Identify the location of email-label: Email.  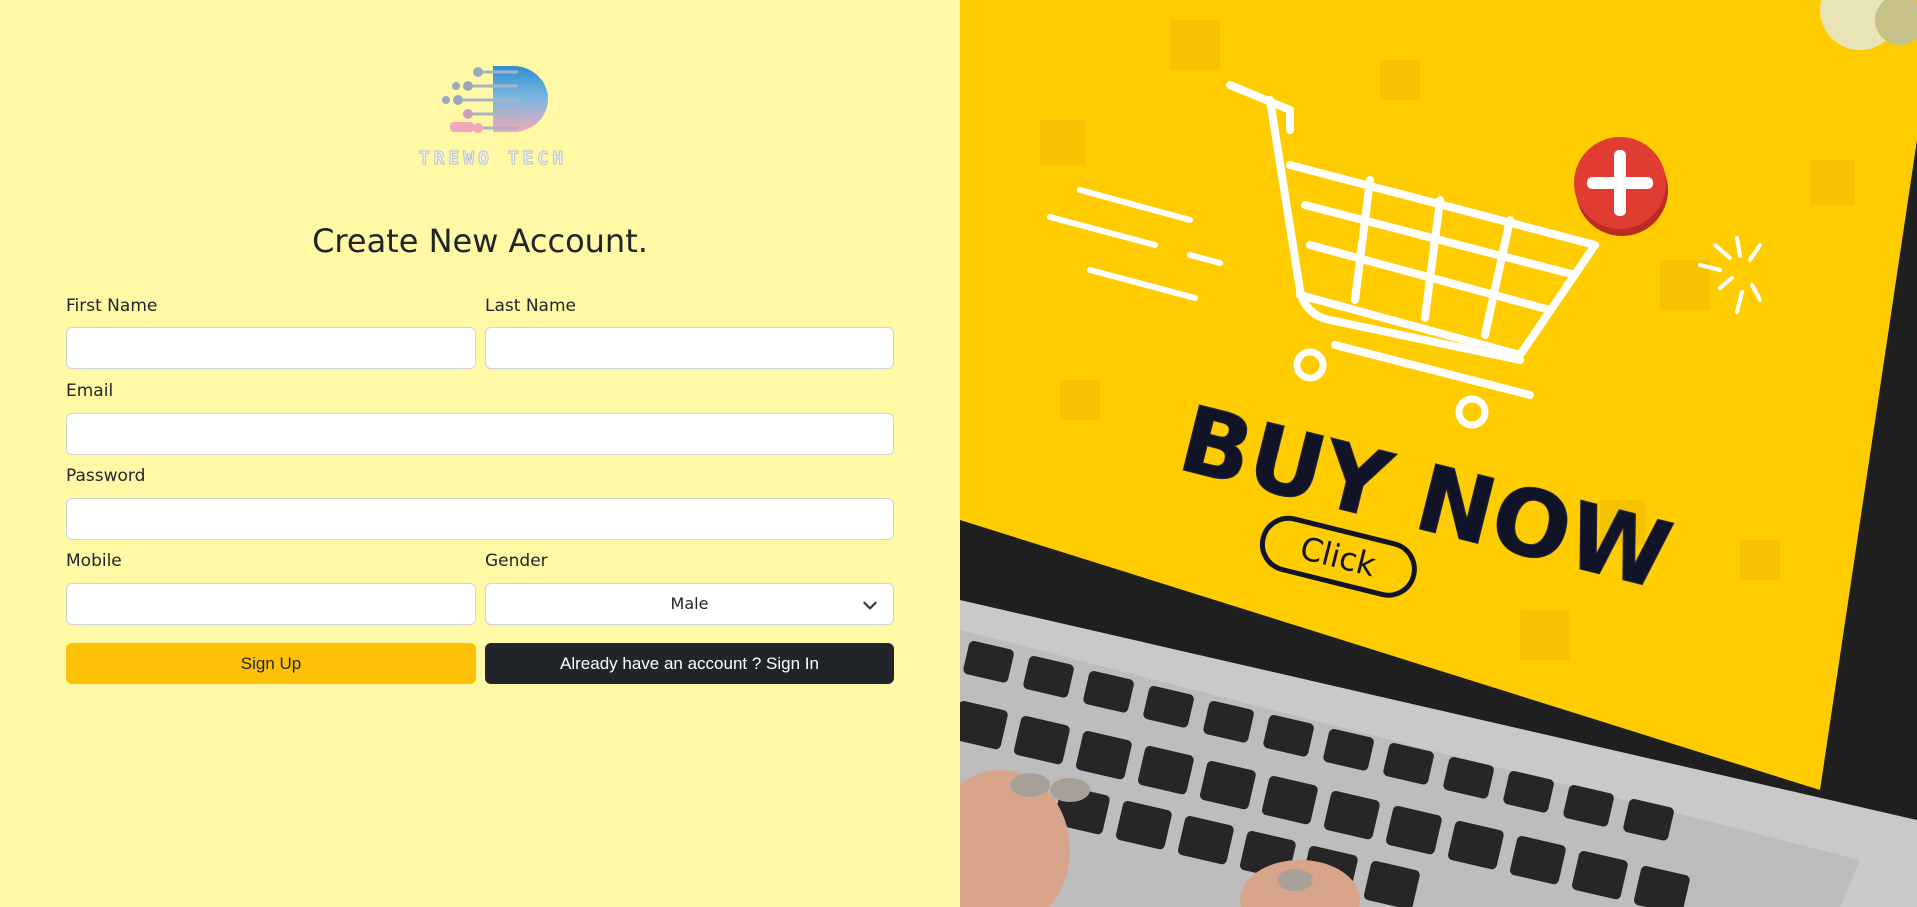
(90, 391).